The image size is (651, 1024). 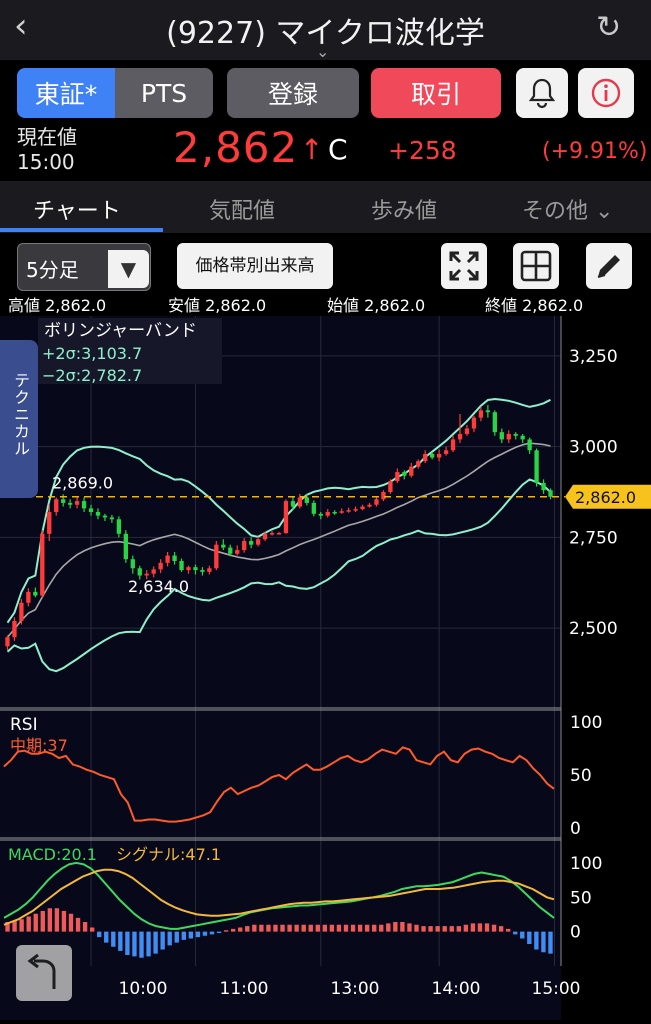 What do you see at coordinates (581, 898) in the screenshot?
I see `macd-tick-label: 50` at bounding box center [581, 898].